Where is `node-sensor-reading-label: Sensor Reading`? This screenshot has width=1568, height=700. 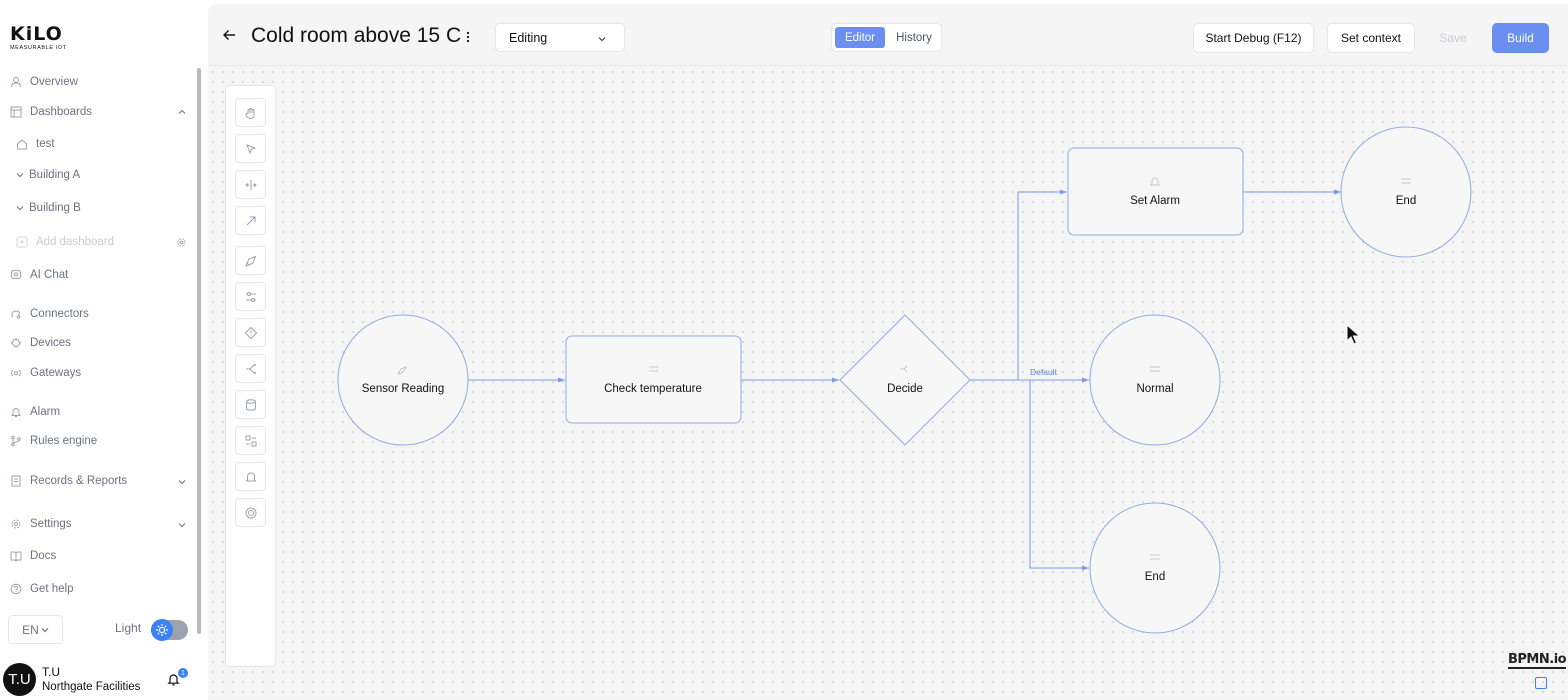
node-sensor-reading-label: Sensor Reading is located at coordinates (403, 389).